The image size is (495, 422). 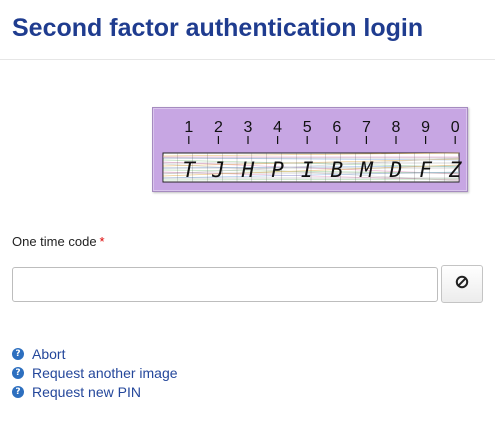 What do you see at coordinates (189, 170) in the screenshot?
I see `grid-letter: T` at bounding box center [189, 170].